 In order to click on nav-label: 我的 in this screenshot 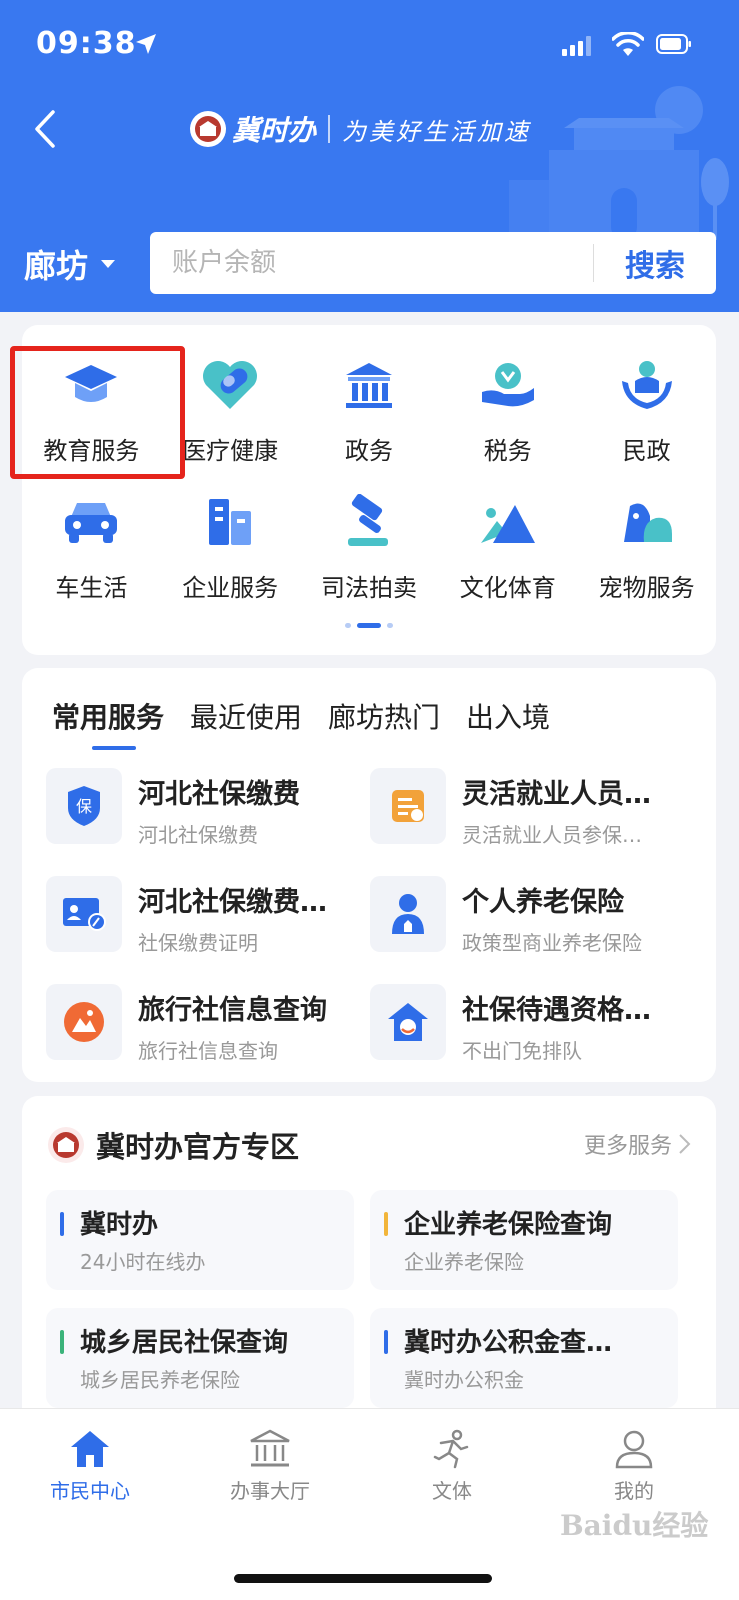, I will do `click(634, 1491)`.